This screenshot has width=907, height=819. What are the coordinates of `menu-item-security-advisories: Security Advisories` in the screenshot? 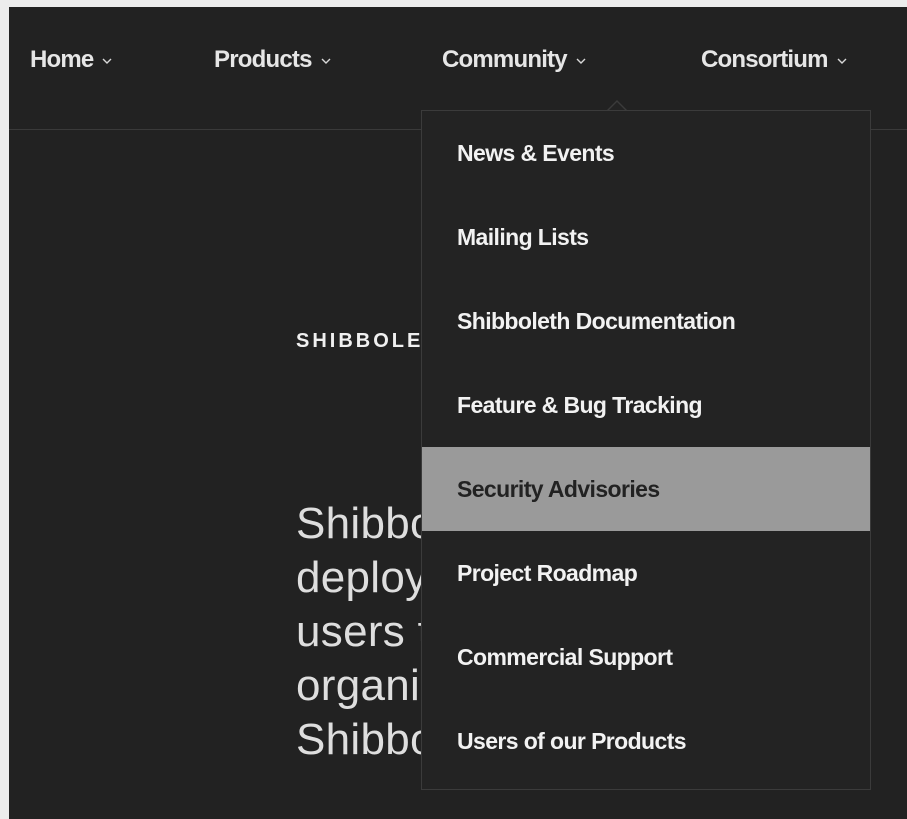 It's located at (646, 489).